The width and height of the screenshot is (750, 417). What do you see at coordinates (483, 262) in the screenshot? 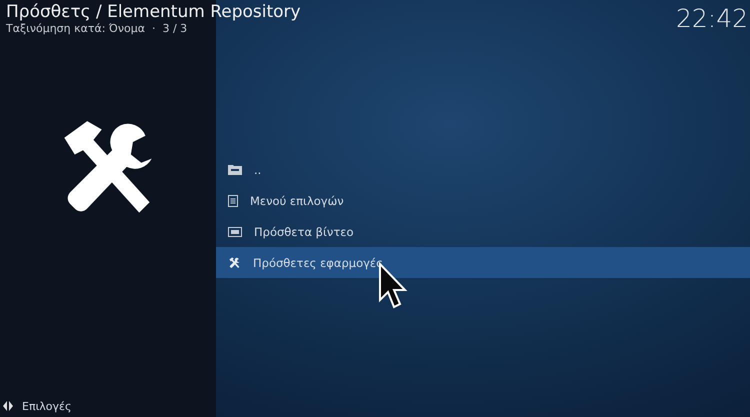
I see `list-item: Πρόσθετες εφαρμογές` at bounding box center [483, 262].